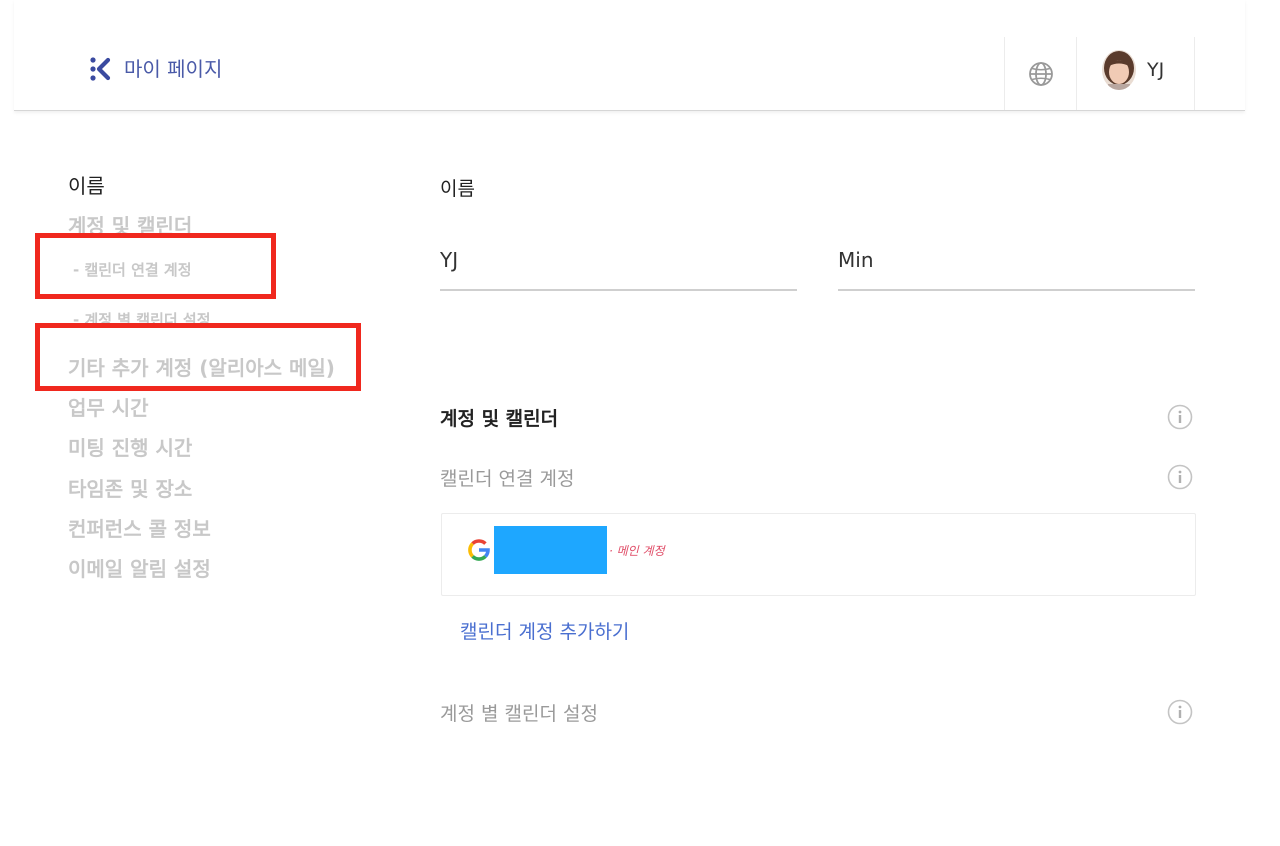  Describe the element at coordinates (544, 630) in the screenshot. I see `add-calendar-account-link: 캘린더 계정 추가하기` at that location.